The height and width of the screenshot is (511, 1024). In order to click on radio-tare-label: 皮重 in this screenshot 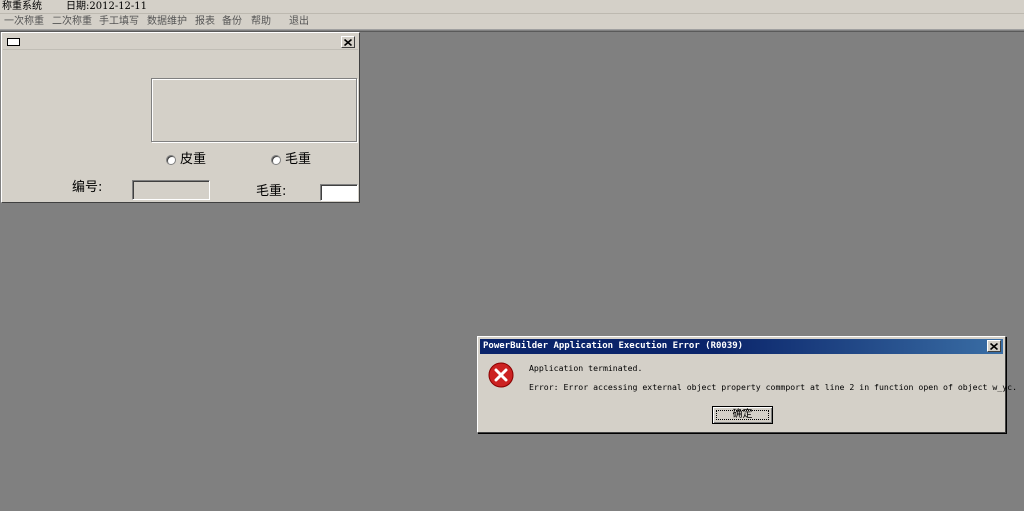, I will do `click(193, 159)`.